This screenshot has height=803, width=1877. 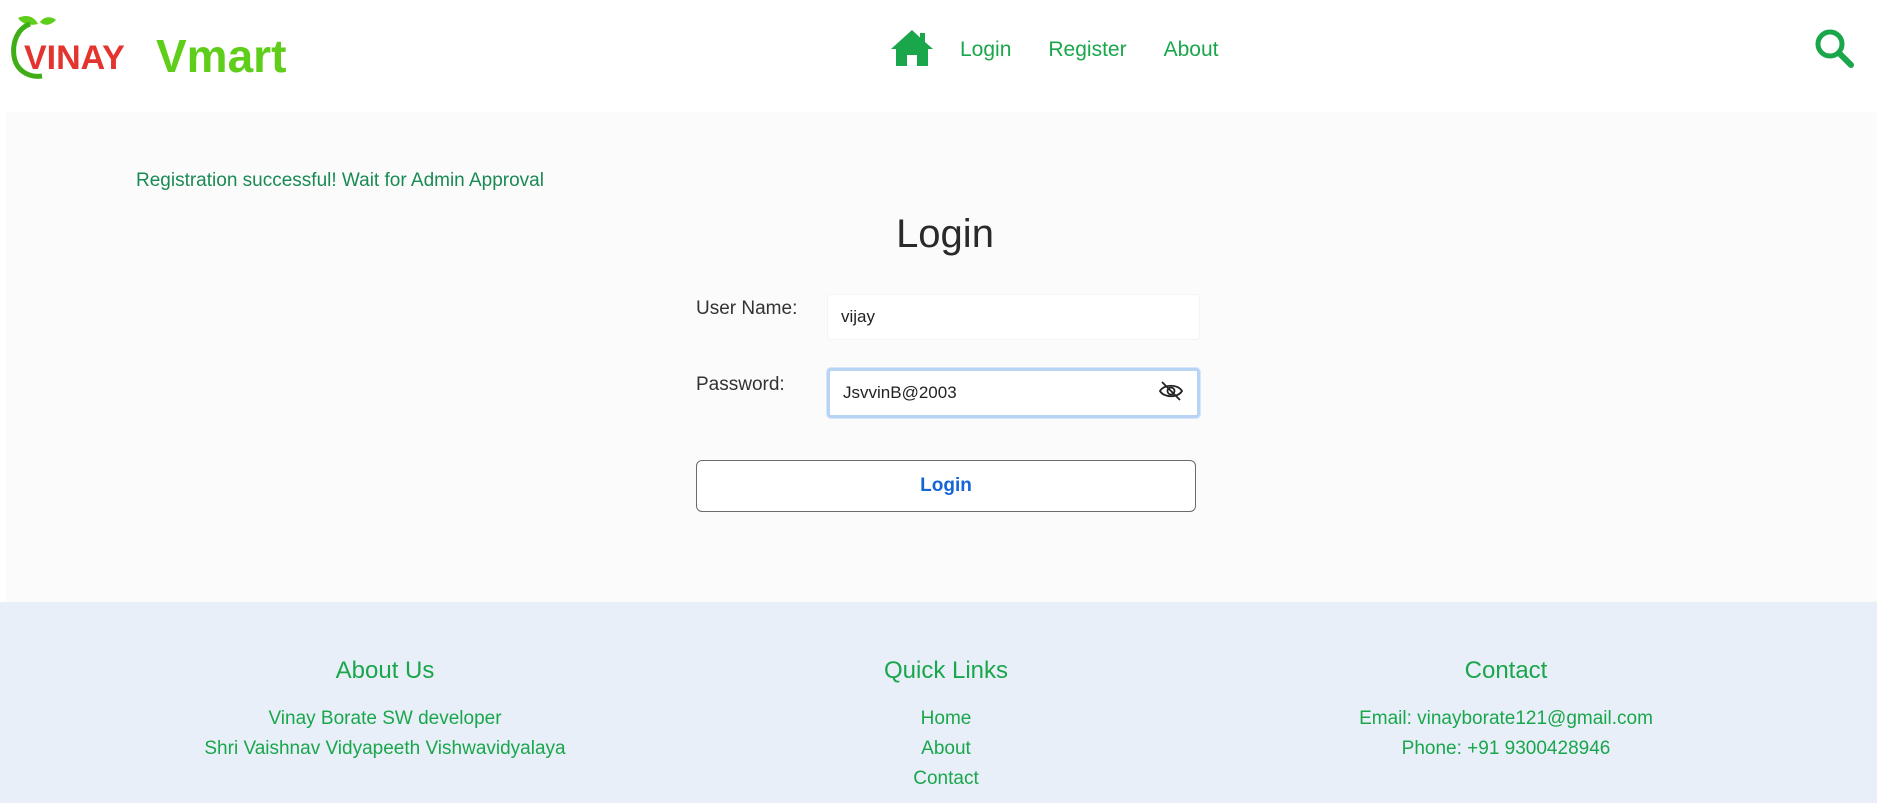 I want to click on nav-about-link: About, so click(x=1191, y=50).